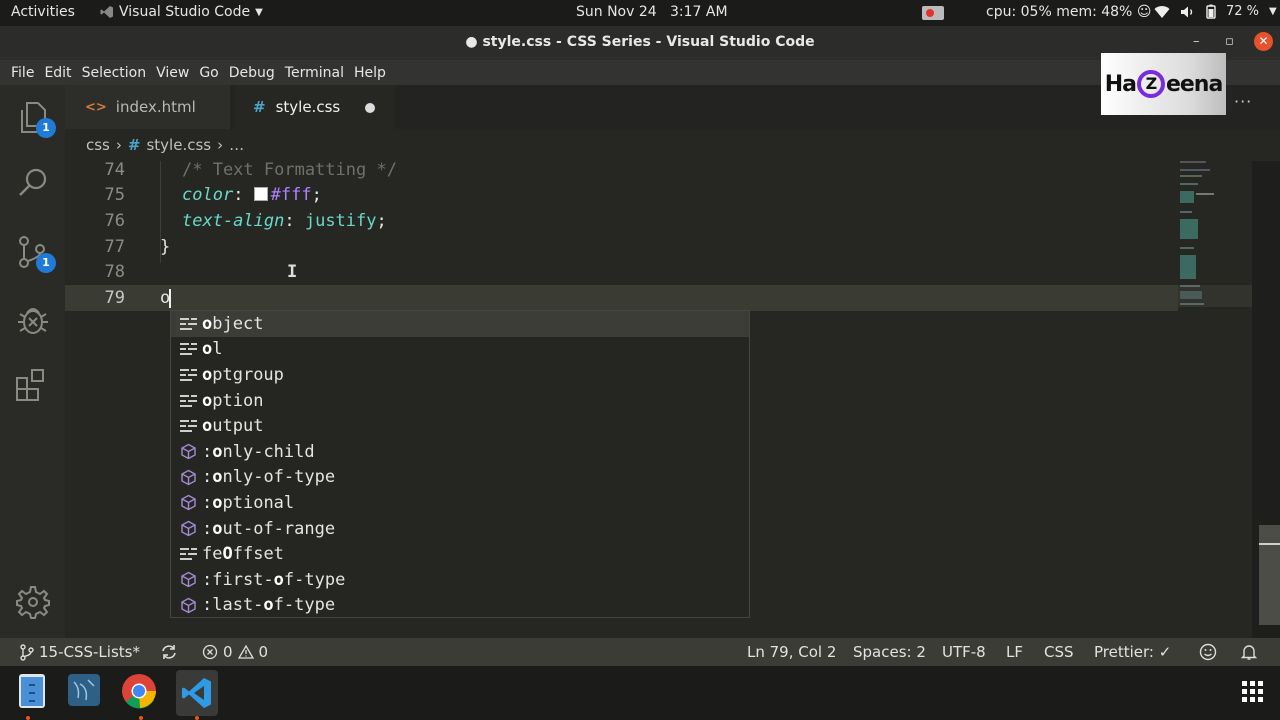  I want to click on bell-icon, so click(1249, 652).